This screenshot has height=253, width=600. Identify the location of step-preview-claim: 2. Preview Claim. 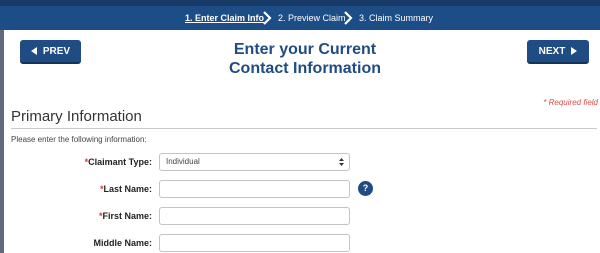
(312, 18).